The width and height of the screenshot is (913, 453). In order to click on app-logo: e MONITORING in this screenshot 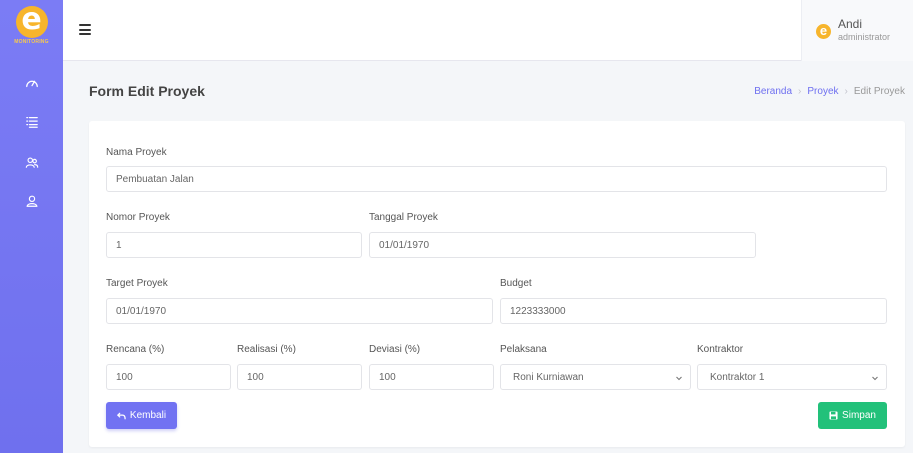, I will do `click(31, 28)`.